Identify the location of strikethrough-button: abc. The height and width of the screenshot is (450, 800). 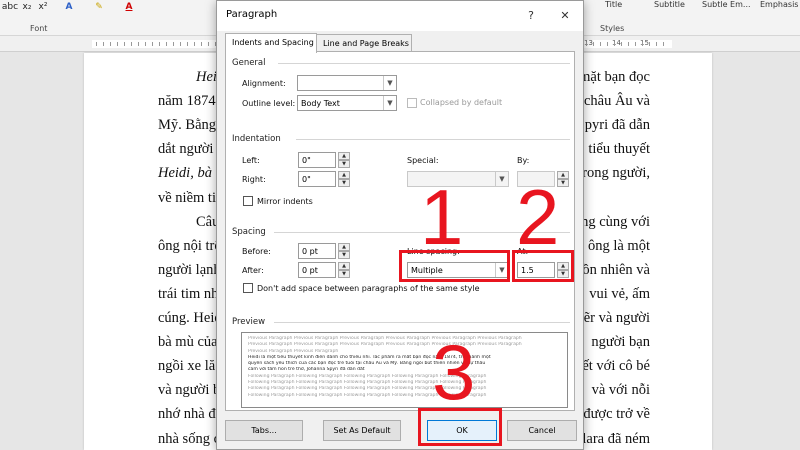
(10, 7).